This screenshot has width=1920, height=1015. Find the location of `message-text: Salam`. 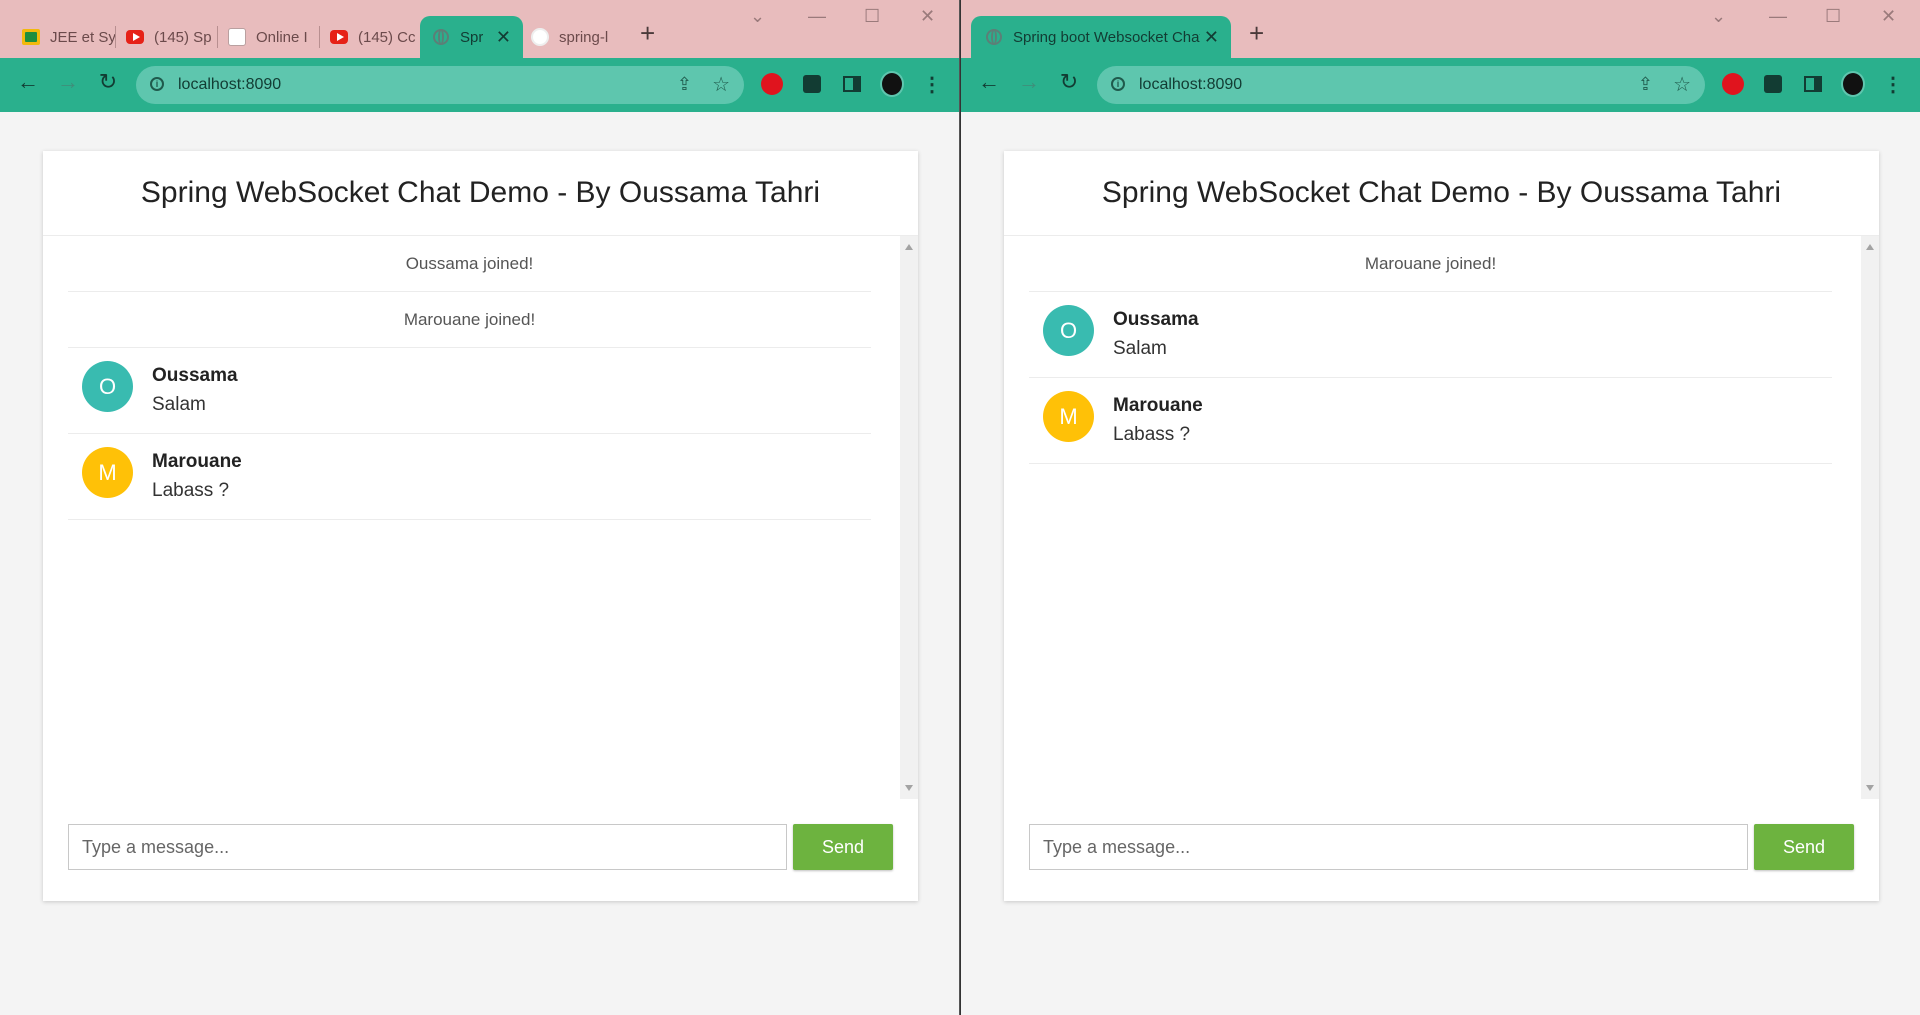

message-text: Salam is located at coordinates (179, 404).